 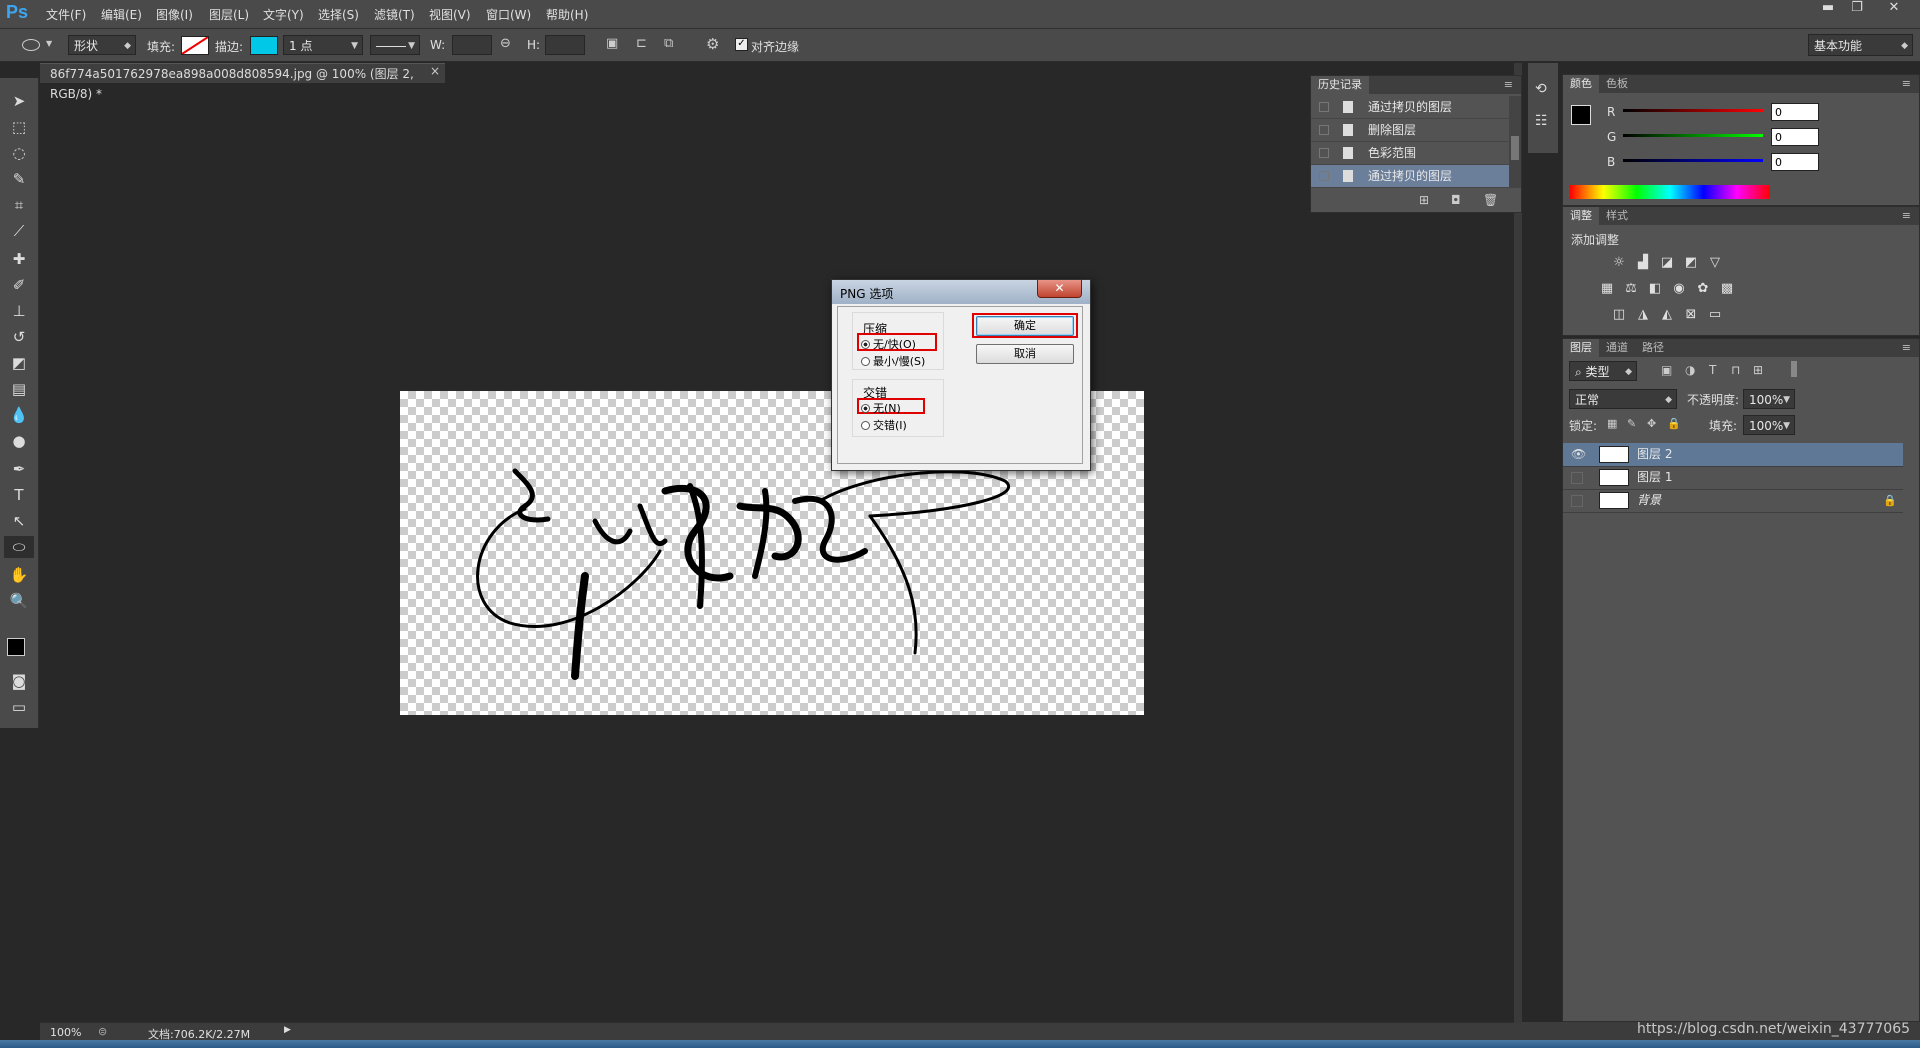 I want to click on restore-button: ❐, so click(x=1857, y=9).